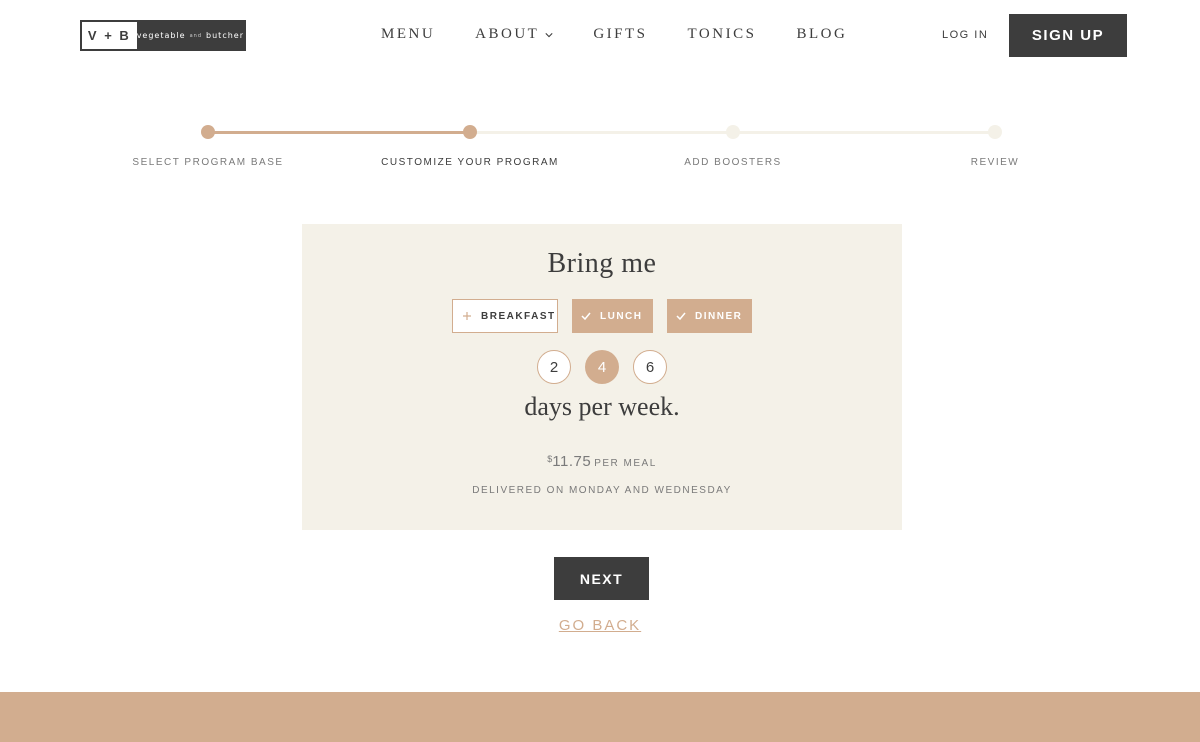 The width and height of the screenshot is (1200, 742). I want to click on go-back-link: GO BACK, so click(600, 625).